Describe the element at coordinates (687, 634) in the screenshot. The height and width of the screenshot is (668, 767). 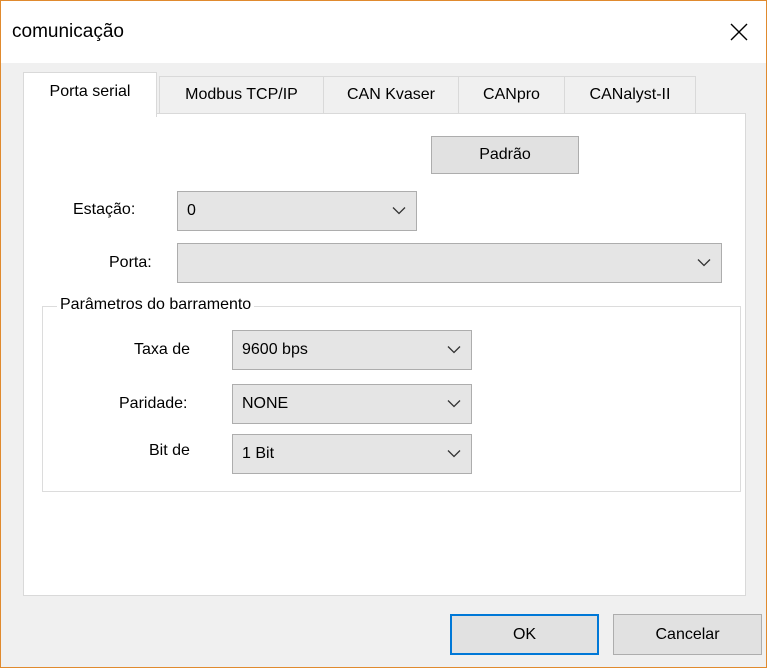
I see `cancel-button: Cancelar` at that location.